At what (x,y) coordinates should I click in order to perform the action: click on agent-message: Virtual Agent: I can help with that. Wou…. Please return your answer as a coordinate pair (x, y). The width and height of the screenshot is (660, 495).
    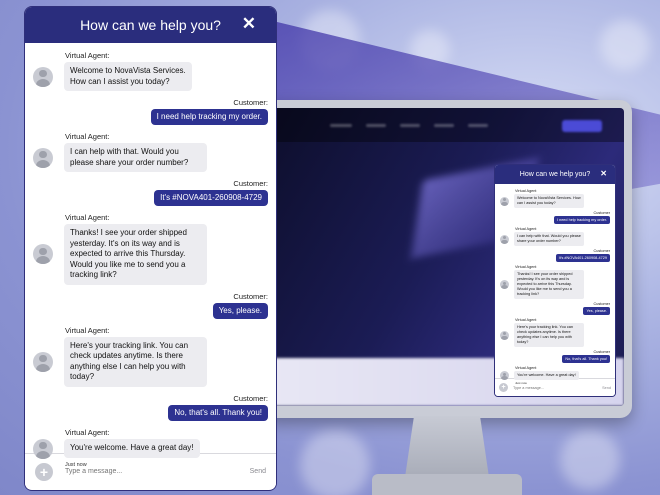
    Looking at the image, I should click on (150, 152).